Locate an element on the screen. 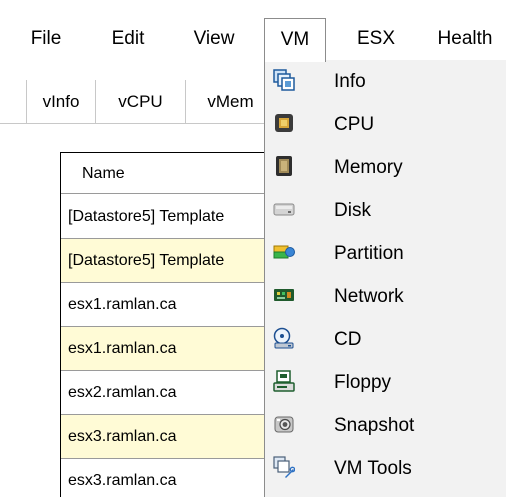  menu-bar: File Edit View VM ESX Health is located at coordinates (253, 31).